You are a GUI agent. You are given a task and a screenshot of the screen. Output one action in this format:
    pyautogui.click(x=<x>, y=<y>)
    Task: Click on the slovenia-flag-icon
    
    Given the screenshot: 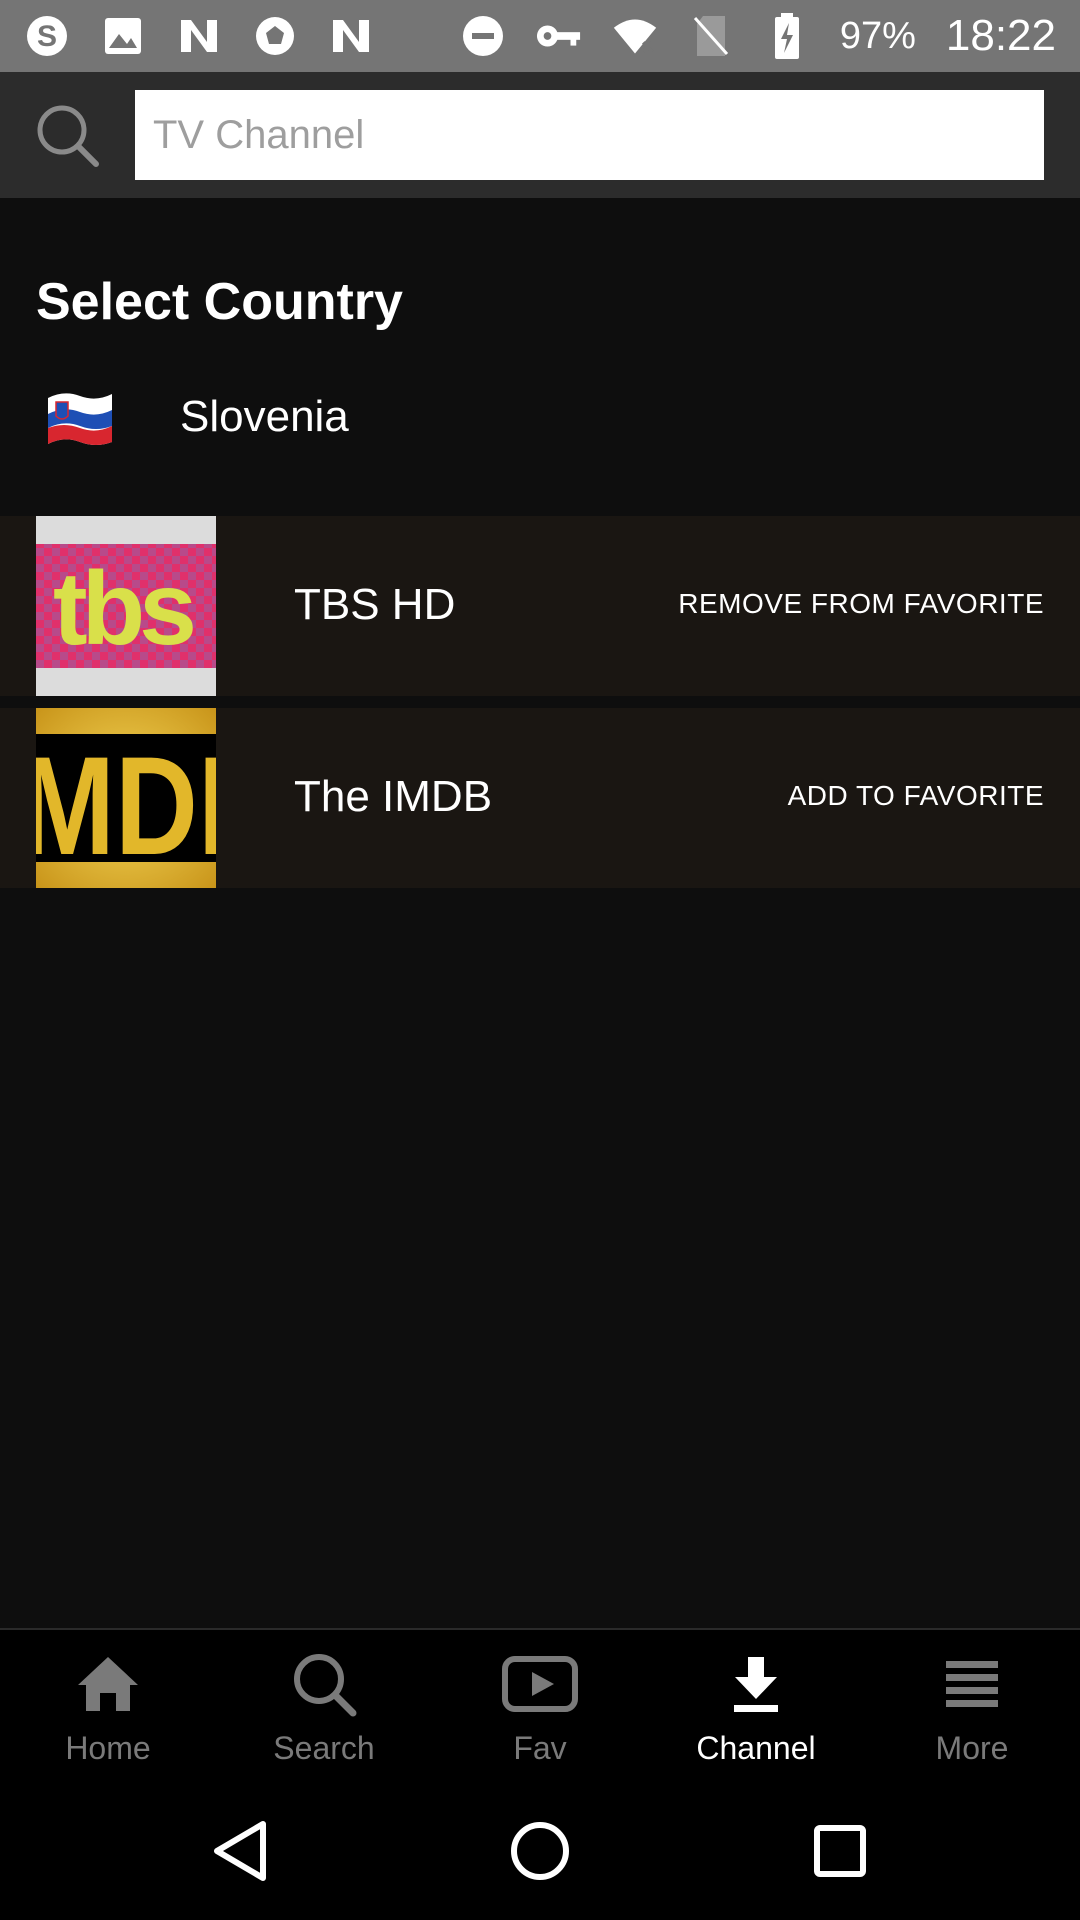 What is the action you would take?
    pyautogui.click(x=80, y=419)
    